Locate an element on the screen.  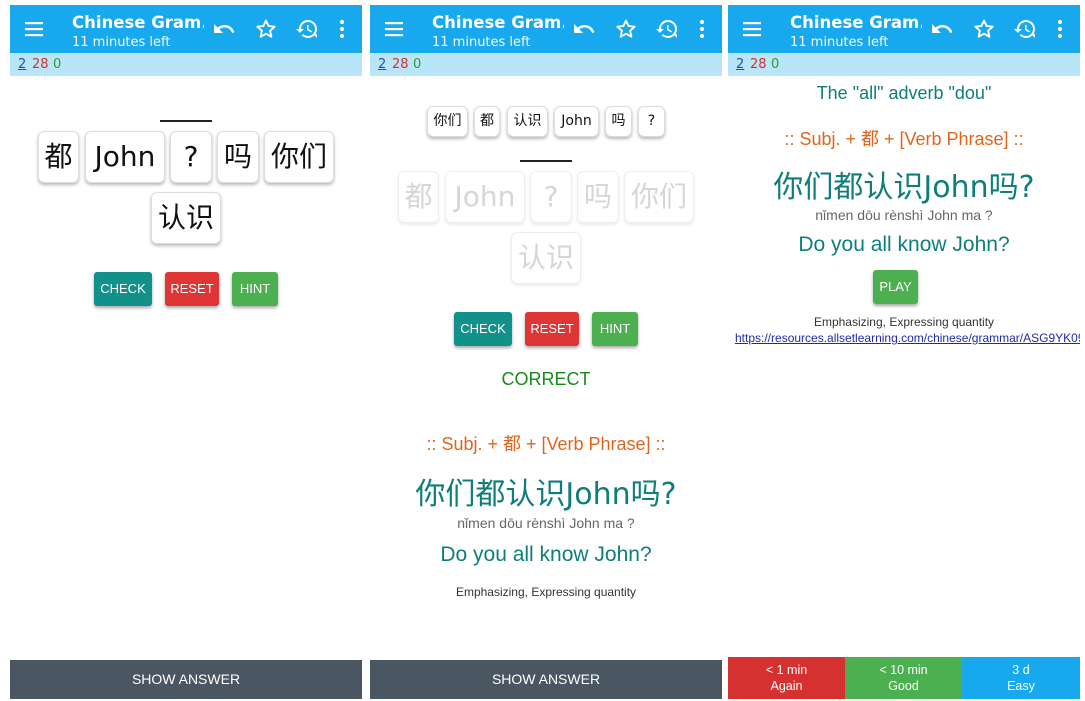
again-interval: < 1 min is located at coordinates (786, 670).